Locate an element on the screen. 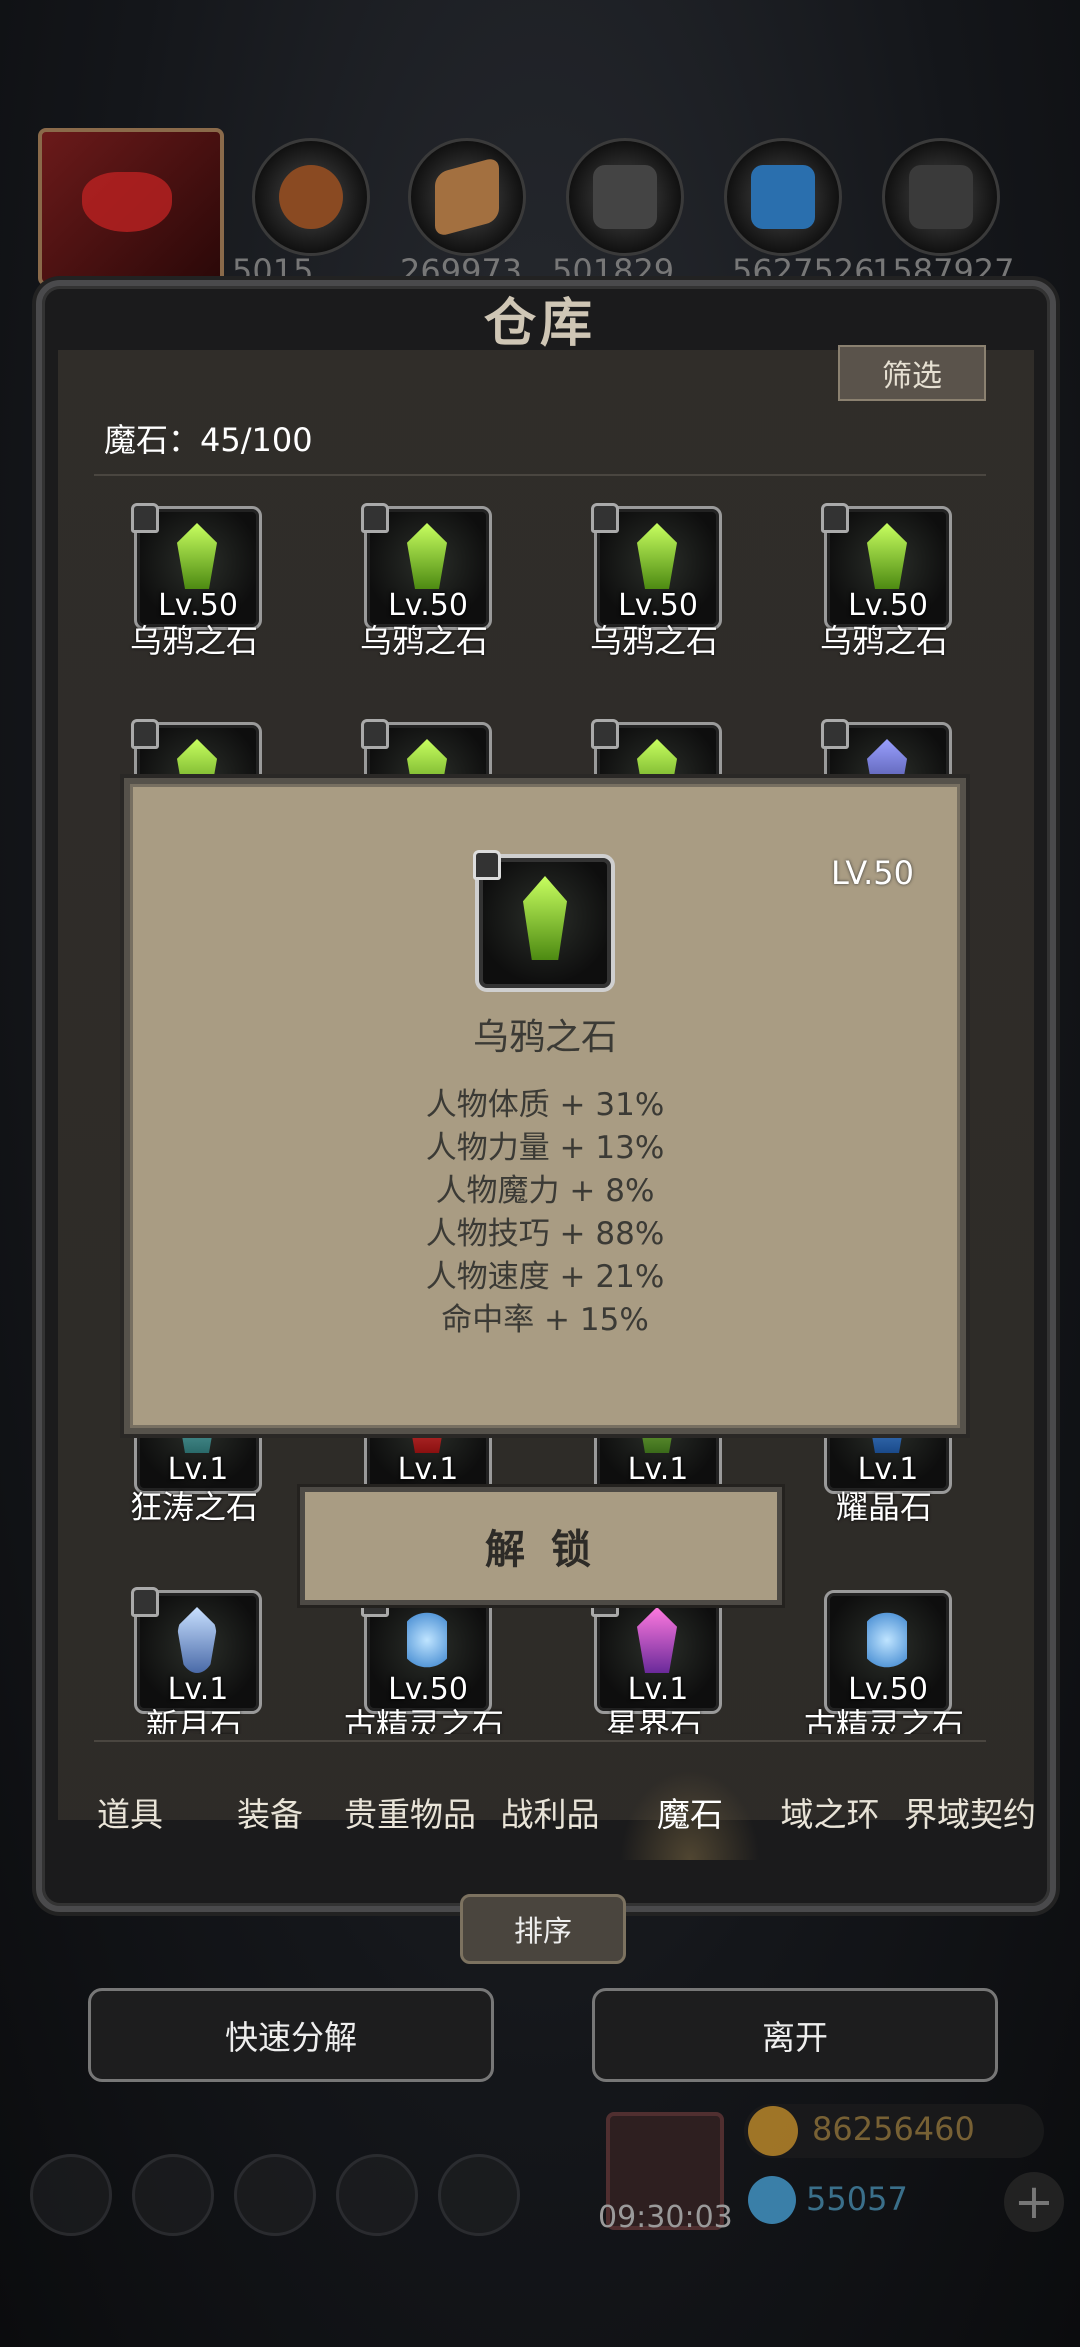  crescent-moon-icon is located at coordinates (197, 1640).